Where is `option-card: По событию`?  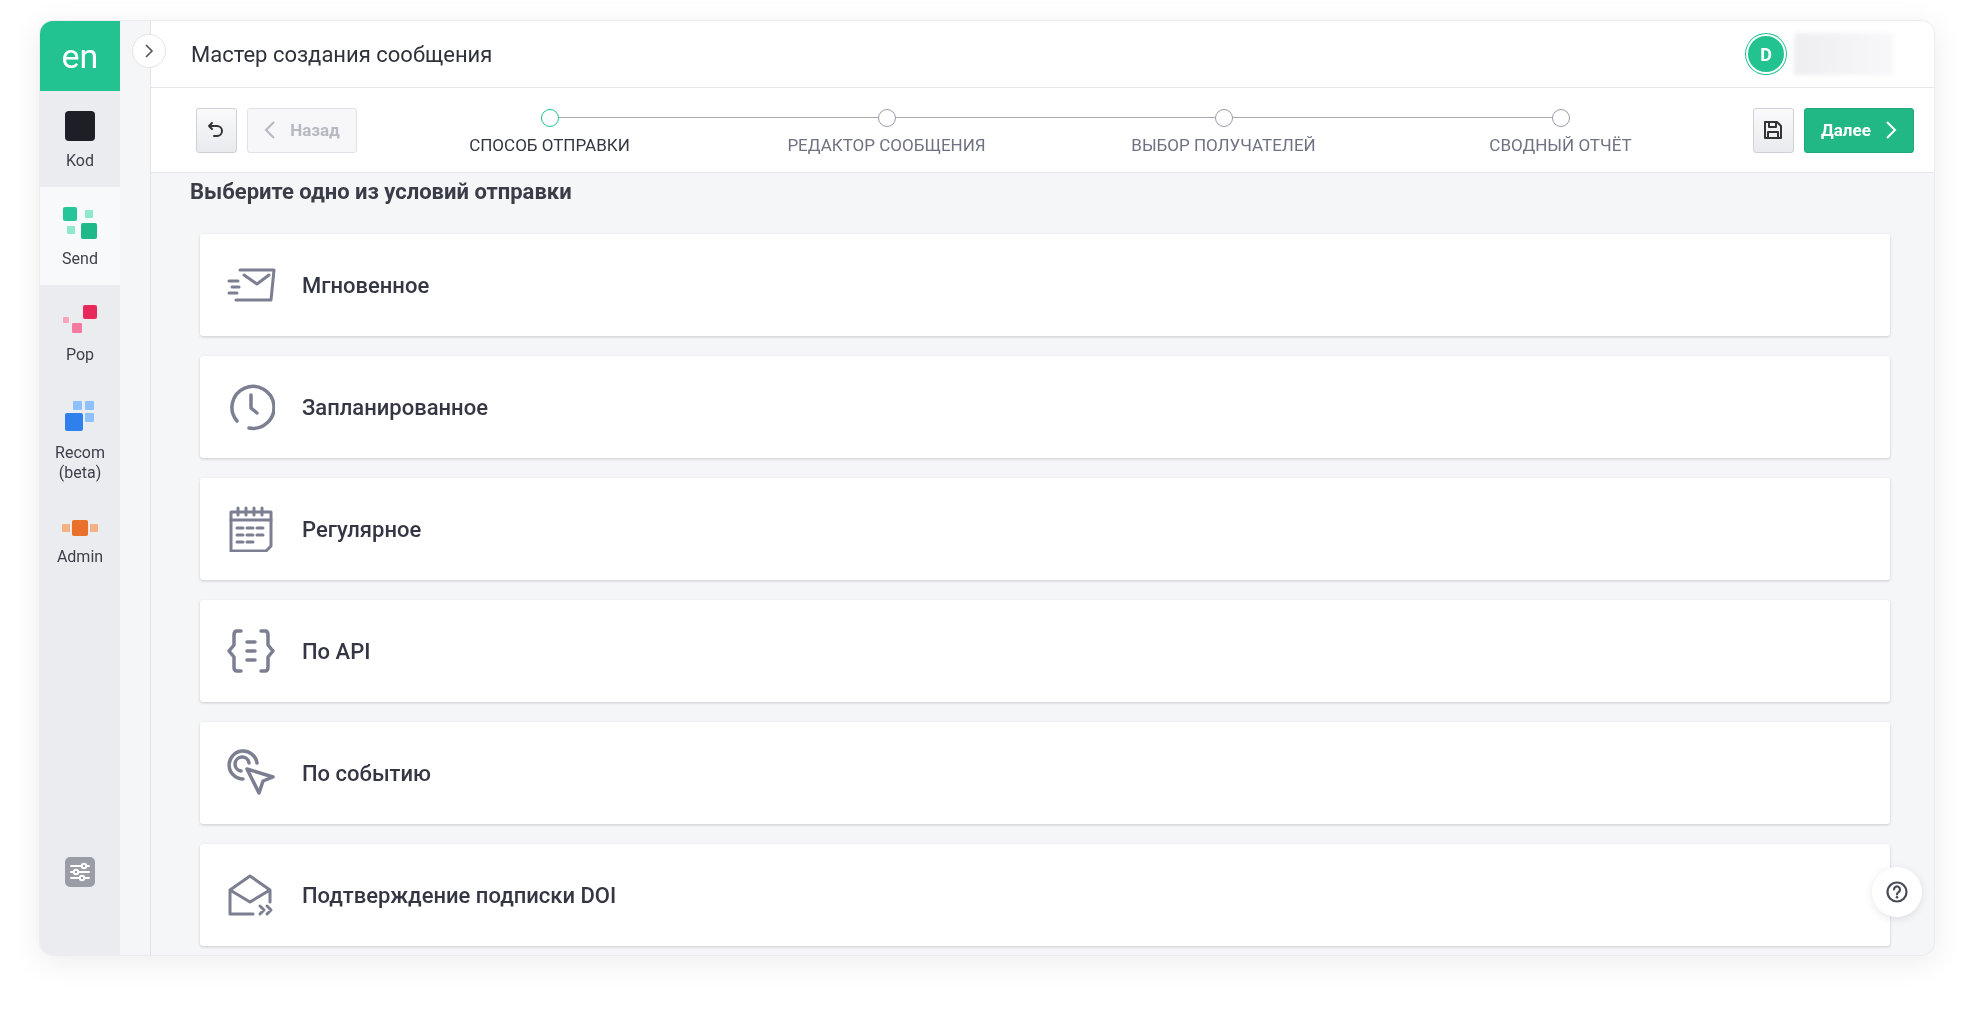 option-card: По событию is located at coordinates (1045, 773).